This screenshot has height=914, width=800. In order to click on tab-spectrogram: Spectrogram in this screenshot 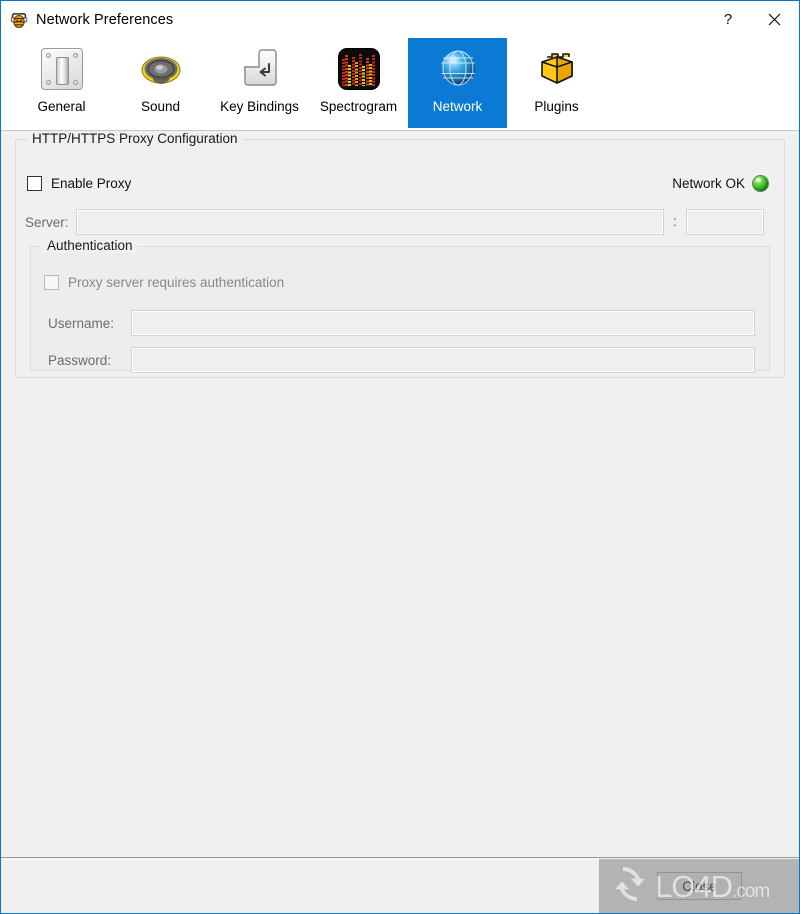, I will do `click(358, 83)`.